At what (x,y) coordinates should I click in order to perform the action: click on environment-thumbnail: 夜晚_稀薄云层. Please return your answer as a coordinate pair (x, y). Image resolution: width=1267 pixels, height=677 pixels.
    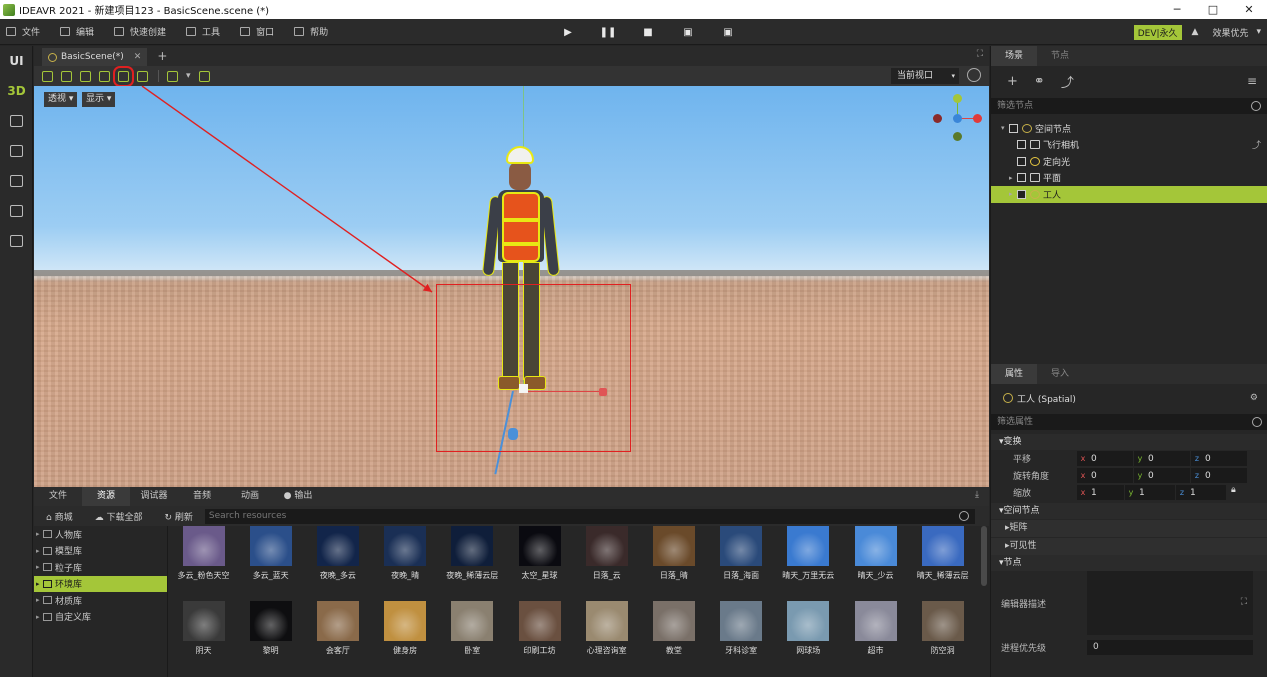
    Looking at the image, I should click on (472, 553).